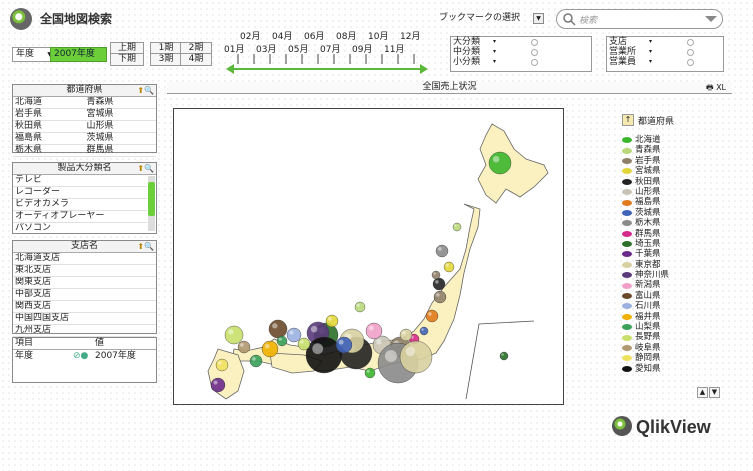  I want to click on list-item: テレビ, so click(80, 181).